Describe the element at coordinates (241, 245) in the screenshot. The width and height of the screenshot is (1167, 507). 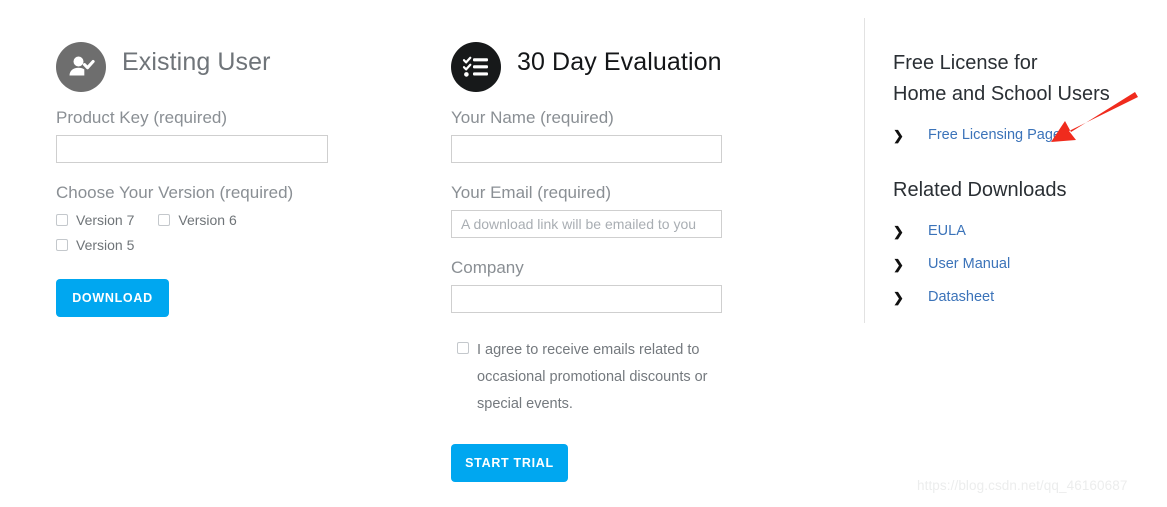
I see `version-row-2: Version 5` at that location.